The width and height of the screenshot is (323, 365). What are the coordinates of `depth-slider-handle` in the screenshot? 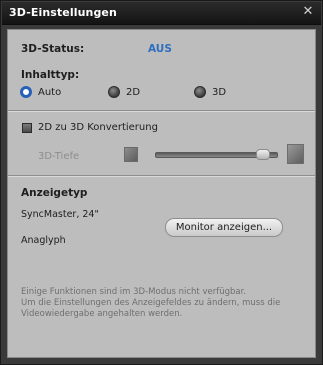 It's located at (263, 154).